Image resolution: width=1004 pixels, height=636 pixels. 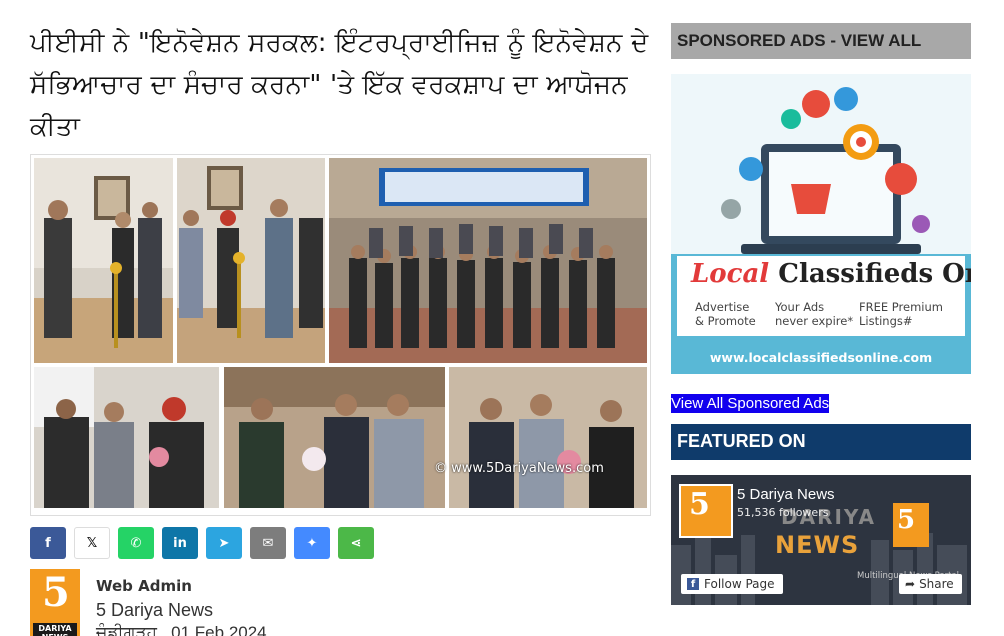 I want to click on facebook-share-button: f, so click(x=48, y=543).